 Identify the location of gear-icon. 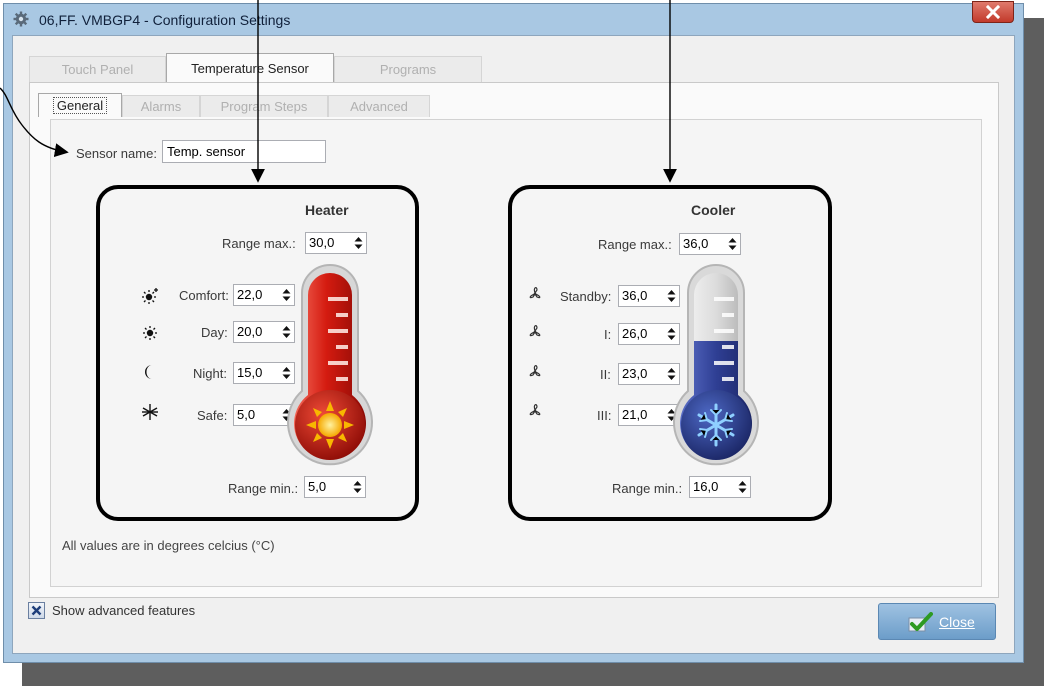
(21, 19).